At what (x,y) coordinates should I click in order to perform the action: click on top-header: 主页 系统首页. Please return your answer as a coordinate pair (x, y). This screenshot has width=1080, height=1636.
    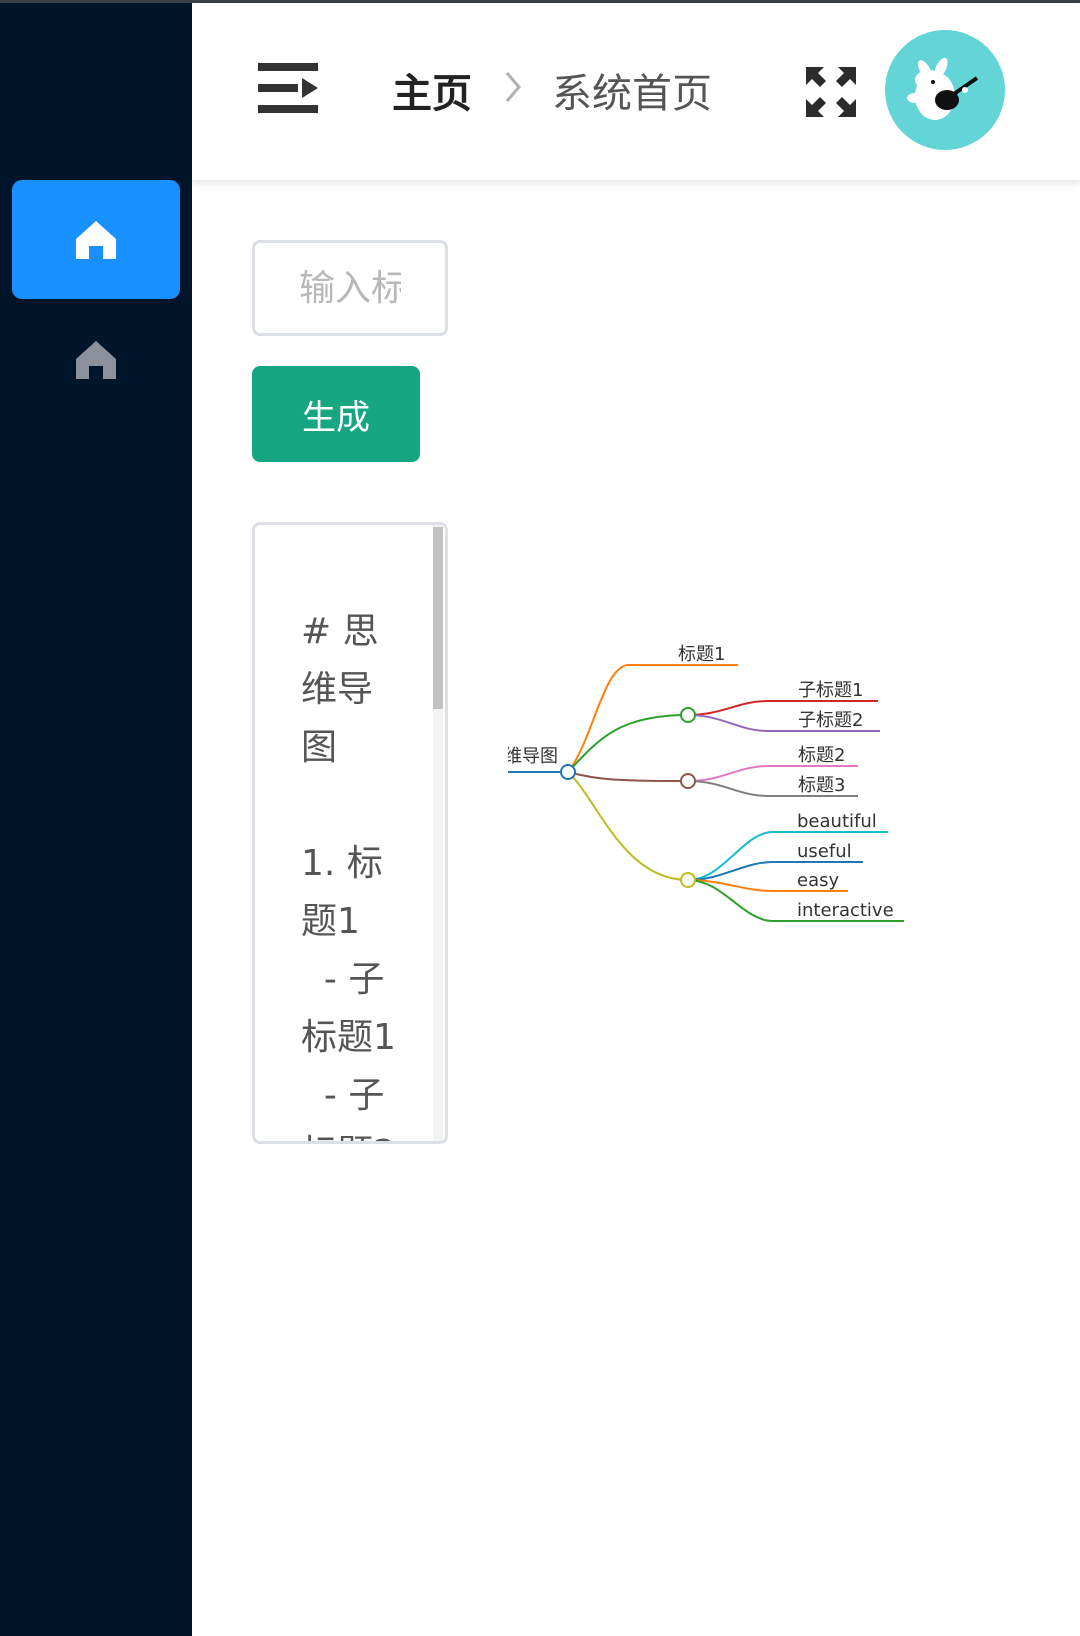
    Looking at the image, I should click on (636, 91).